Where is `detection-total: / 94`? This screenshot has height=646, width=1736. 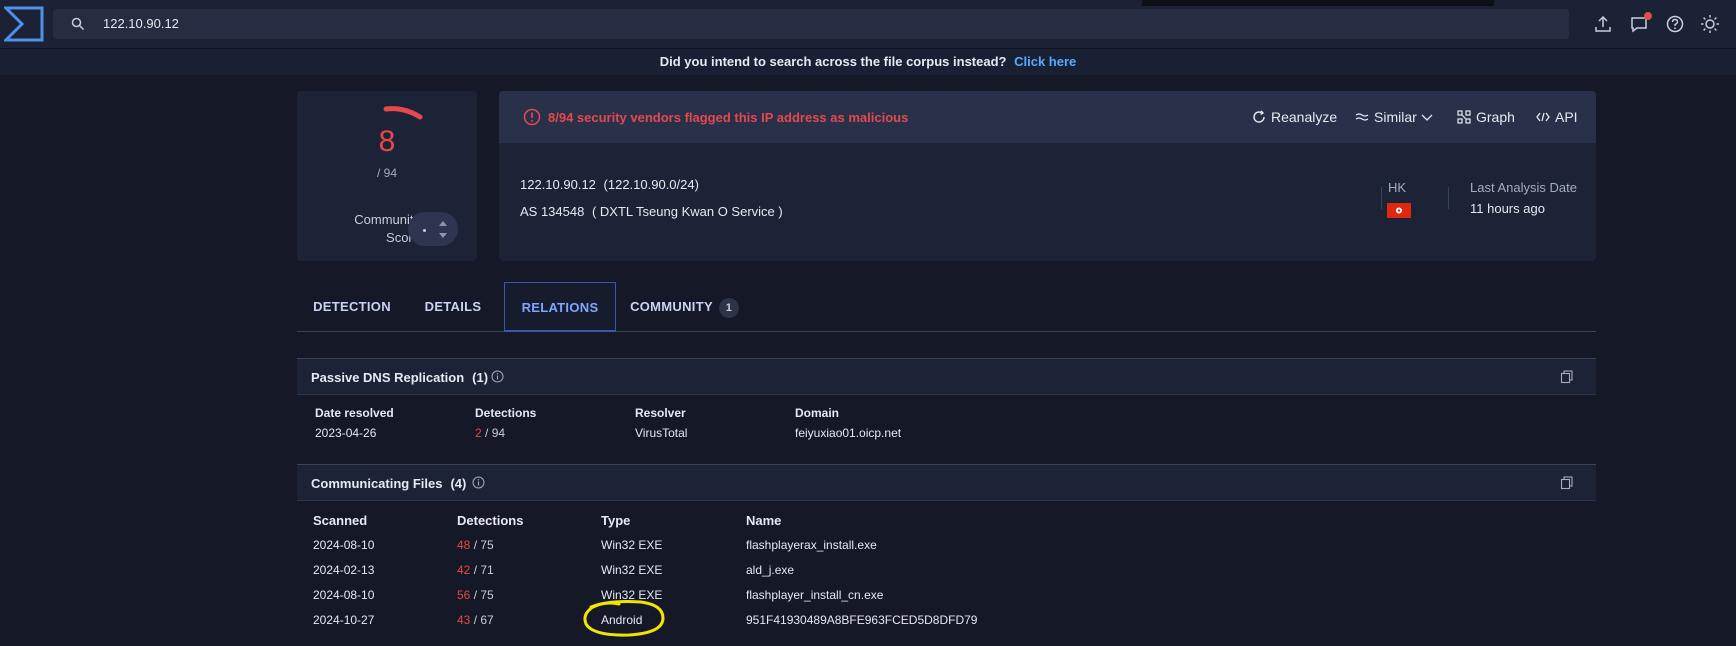
detection-total: / 94 is located at coordinates (386, 173).